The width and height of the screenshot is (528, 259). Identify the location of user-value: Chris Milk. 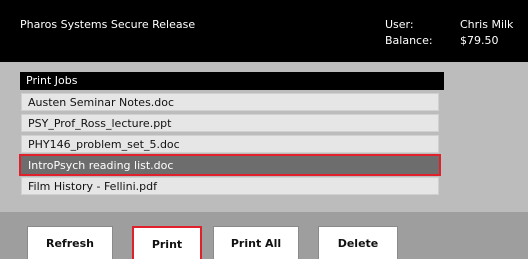
(487, 24).